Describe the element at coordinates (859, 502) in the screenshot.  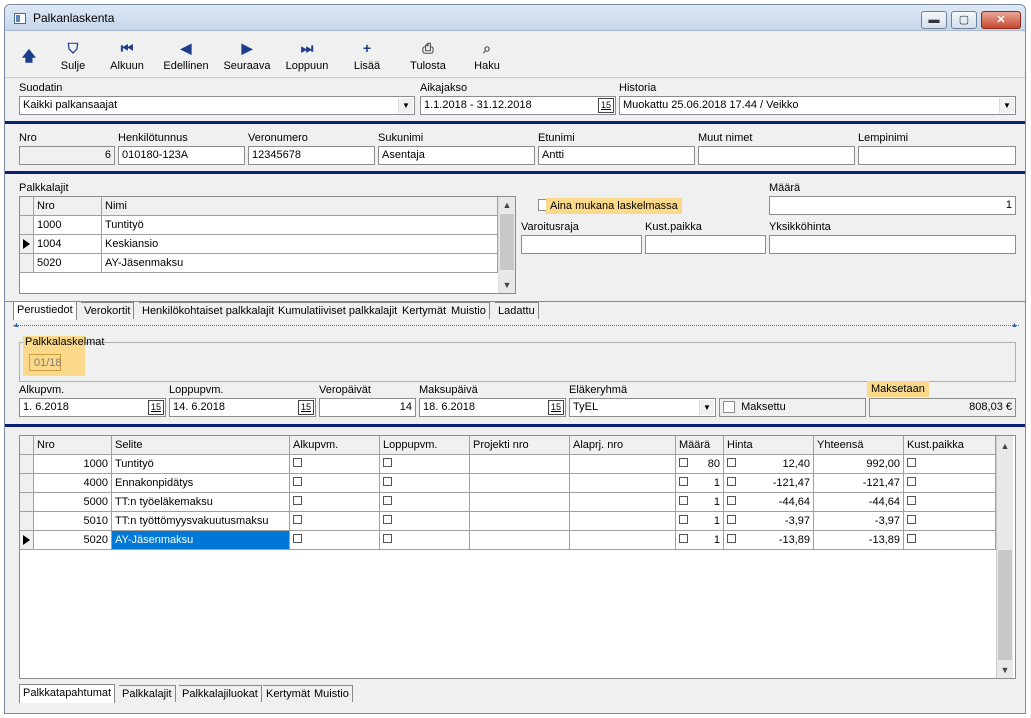
I see `cell-yhteensa: -44,64` at that location.